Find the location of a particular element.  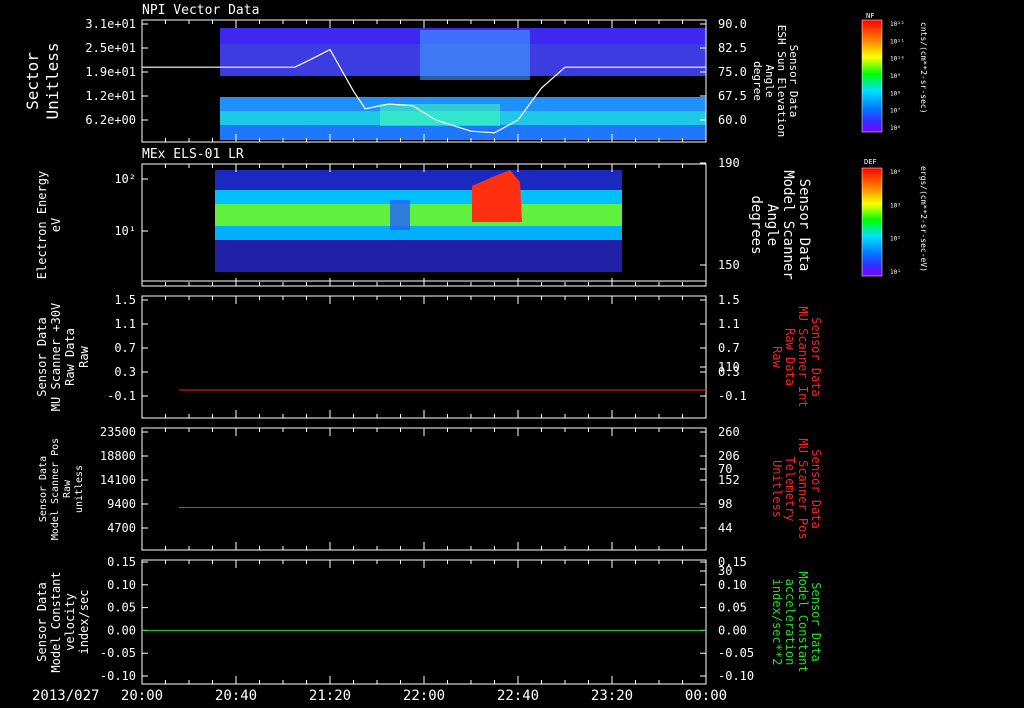

y-axis-label: Raw Data is located at coordinates (70, 357).